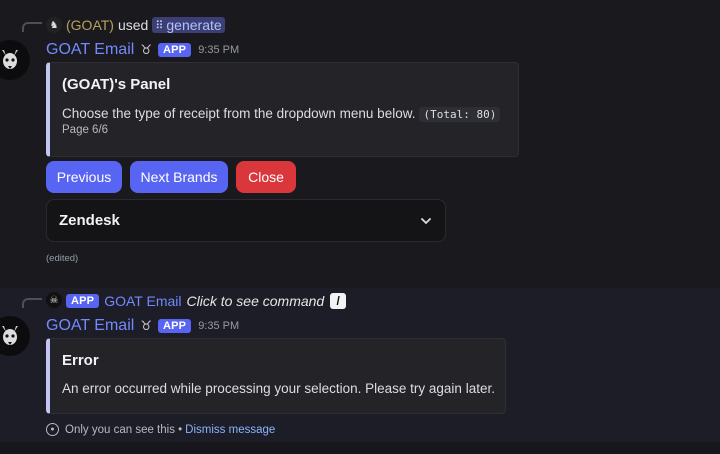  Describe the element at coordinates (89, 220) in the screenshot. I see `select-value: Zendesk` at that location.